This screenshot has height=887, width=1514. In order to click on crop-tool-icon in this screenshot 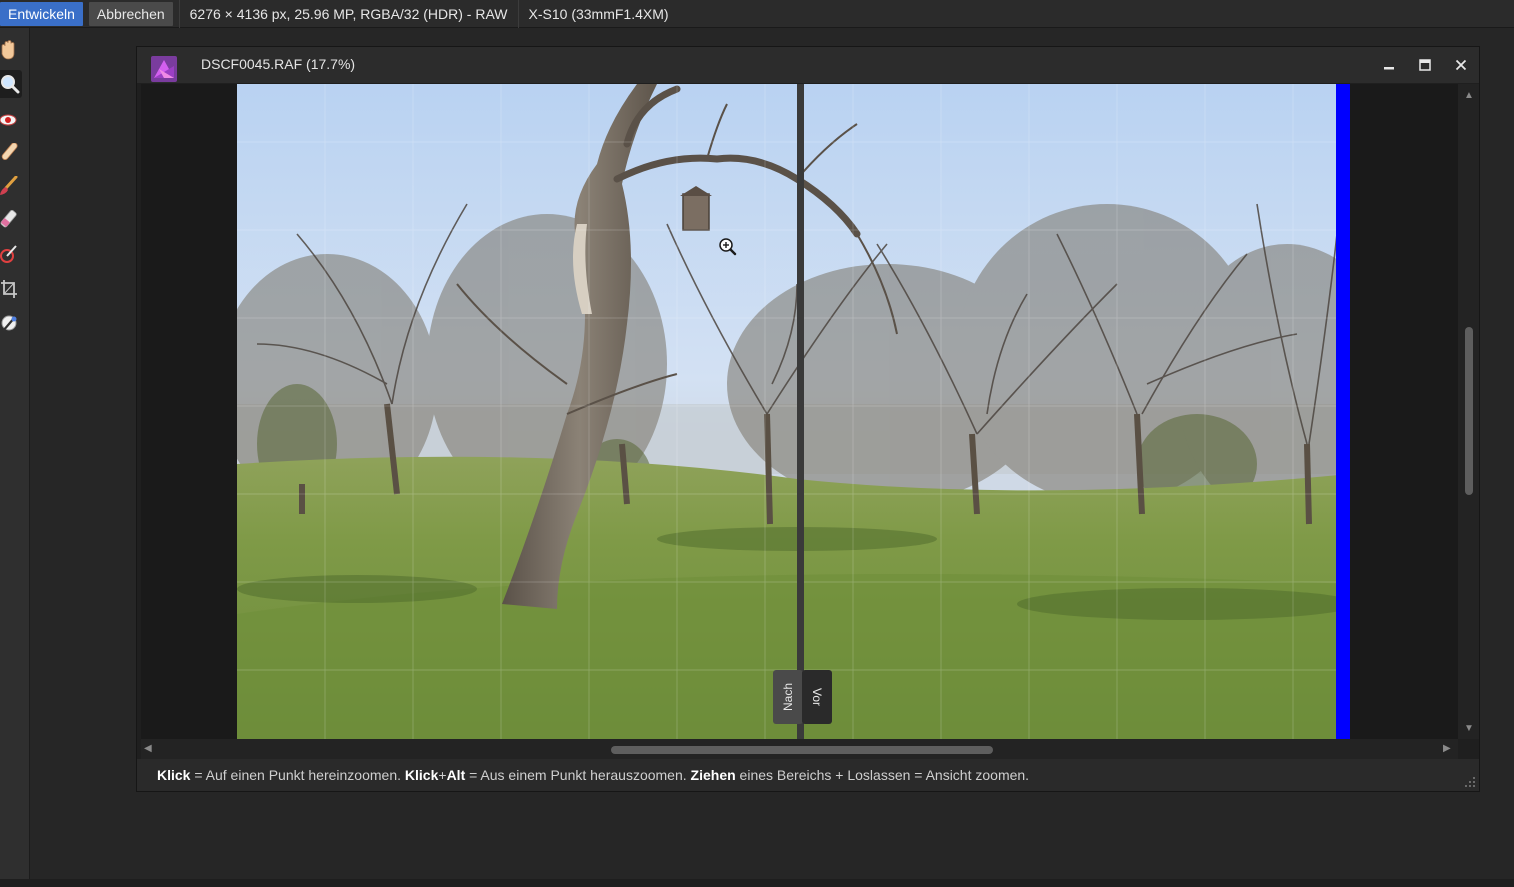, I will do `click(11, 289)`.